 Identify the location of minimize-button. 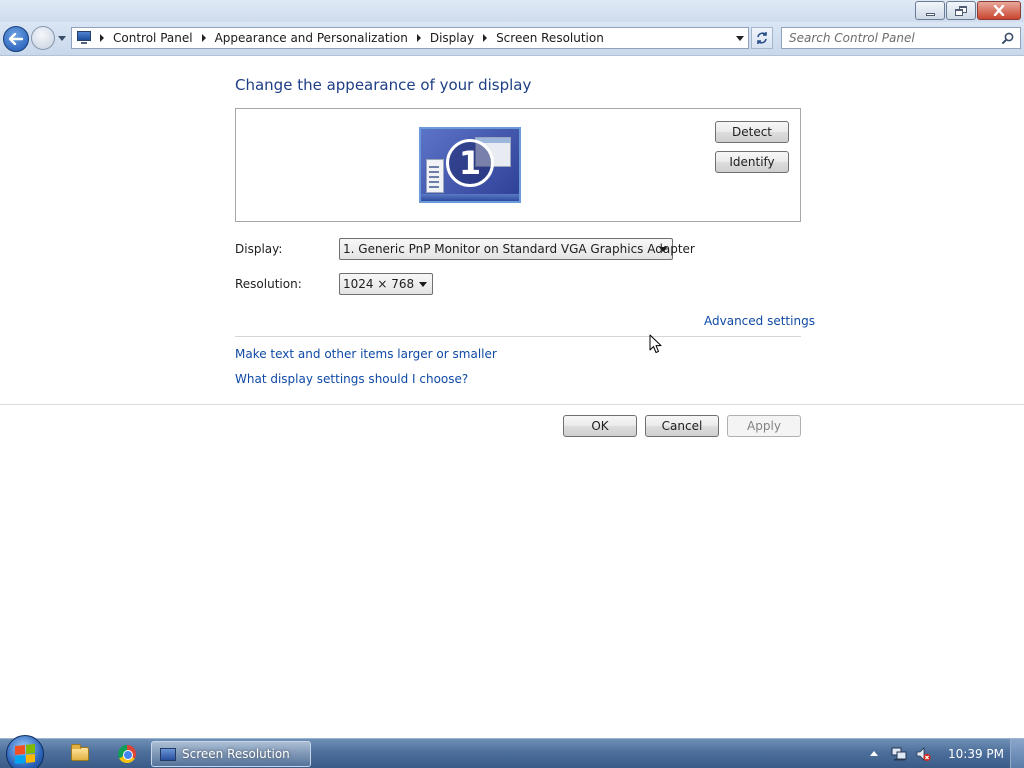
(930, 10).